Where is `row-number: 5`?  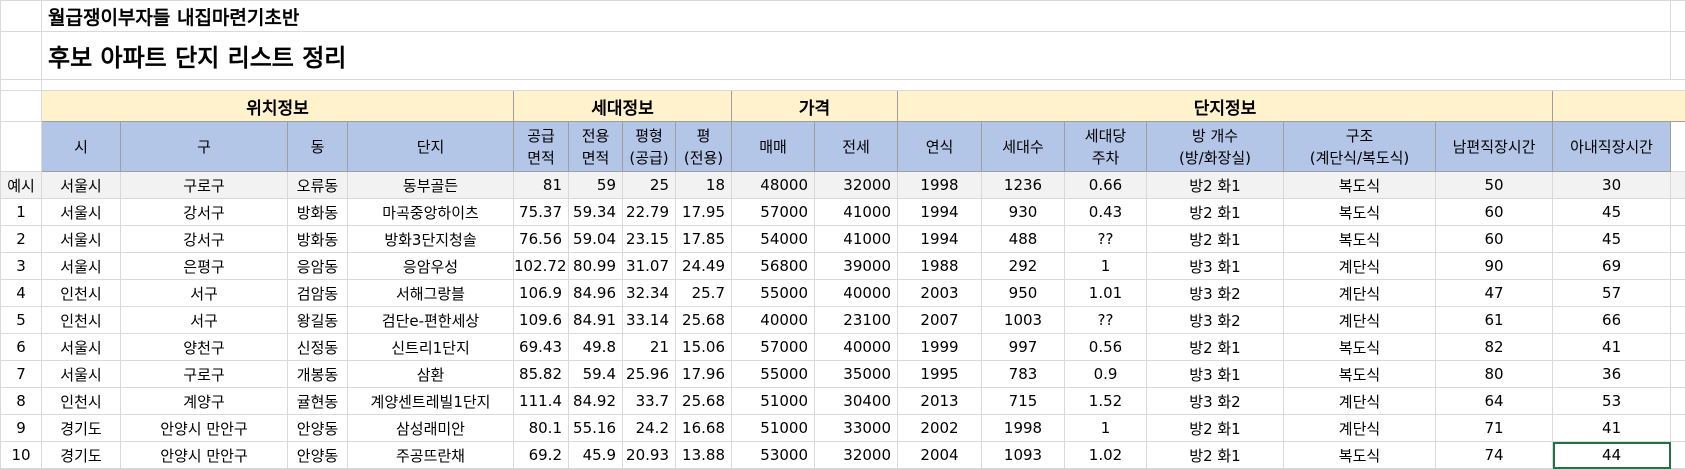
row-number: 5 is located at coordinates (21, 320).